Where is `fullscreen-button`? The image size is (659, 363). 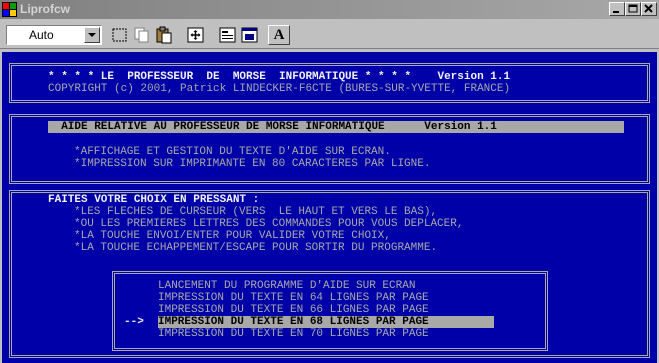 fullscreen-button is located at coordinates (196, 35).